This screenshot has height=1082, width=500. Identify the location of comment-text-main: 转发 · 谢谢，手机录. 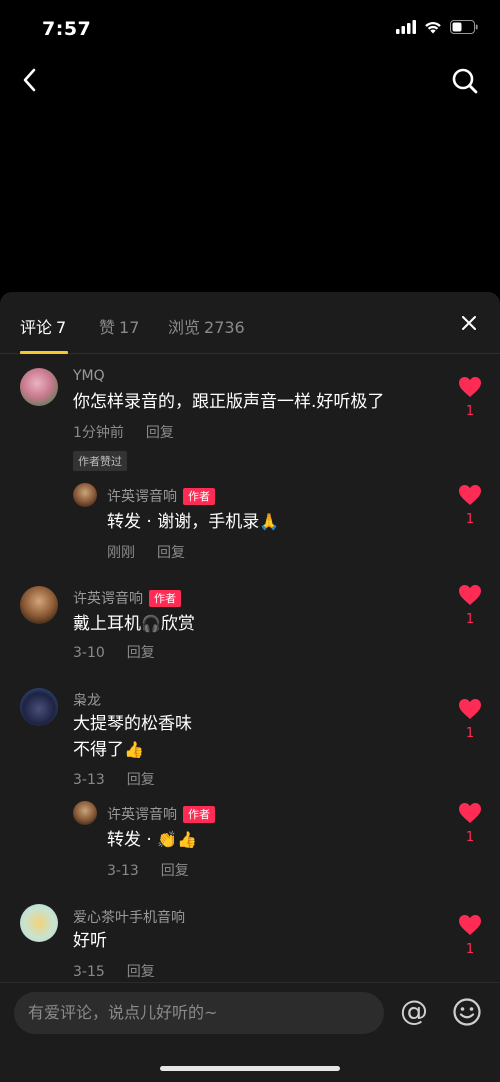
(183, 522).